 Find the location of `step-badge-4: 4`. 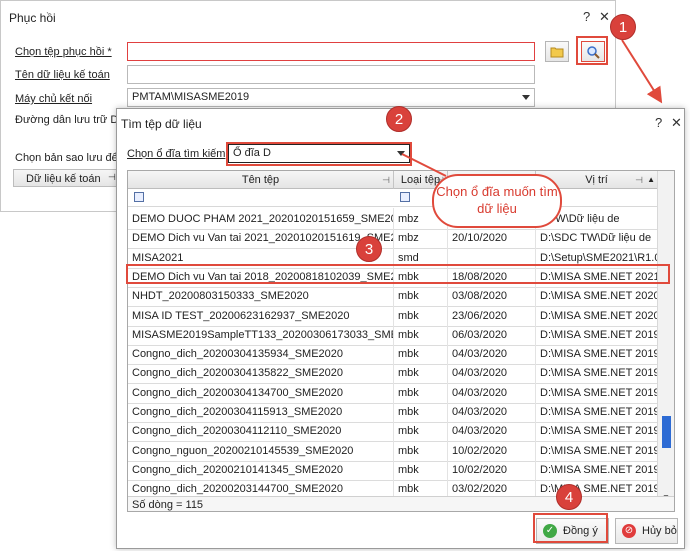

step-badge-4: 4 is located at coordinates (569, 497).